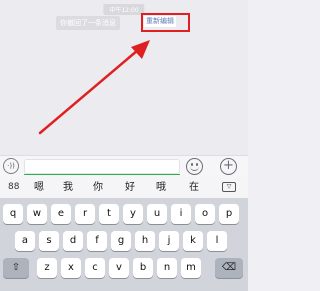 Image resolution: width=320 pixels, height=291 pixels. Describe the element at coordinates (97, 241) in the screenshot. I see `key-f: f` at that location.